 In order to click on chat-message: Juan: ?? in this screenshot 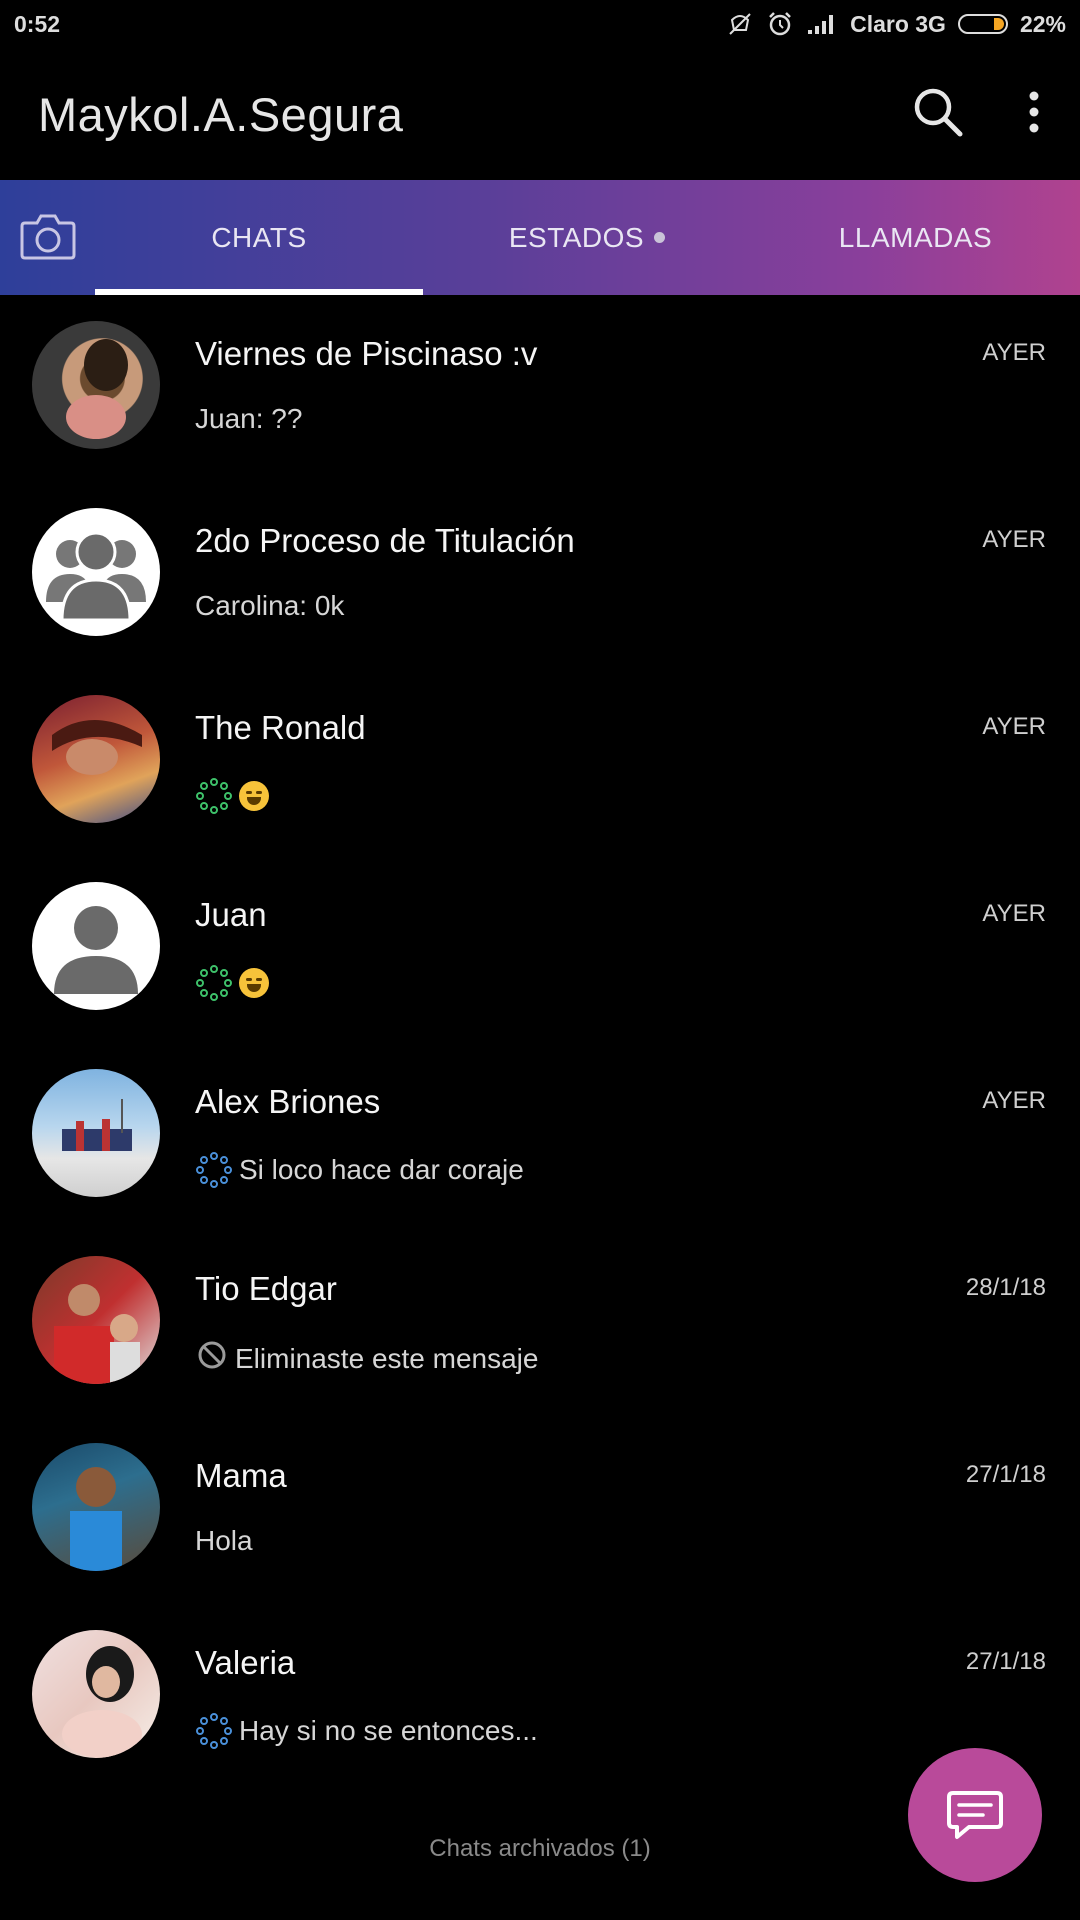, I will do `click(249, 418)`.